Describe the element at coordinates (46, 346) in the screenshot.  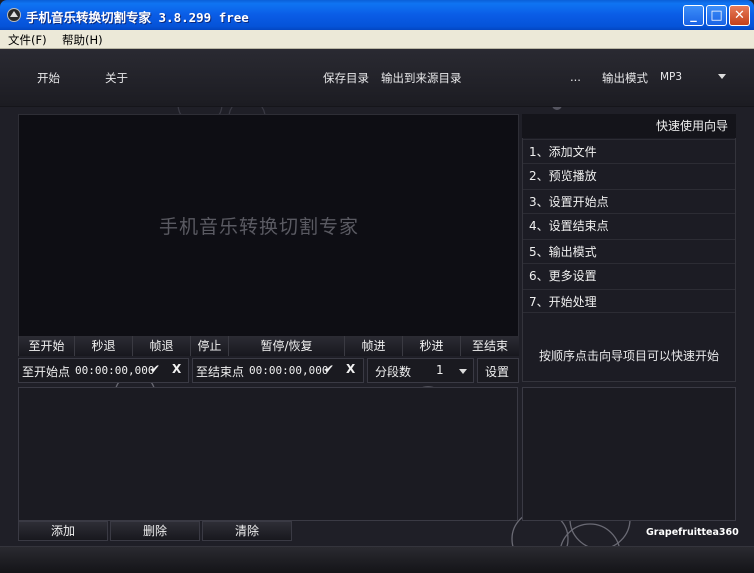
I see `to-start-button: 至开始` at that location.